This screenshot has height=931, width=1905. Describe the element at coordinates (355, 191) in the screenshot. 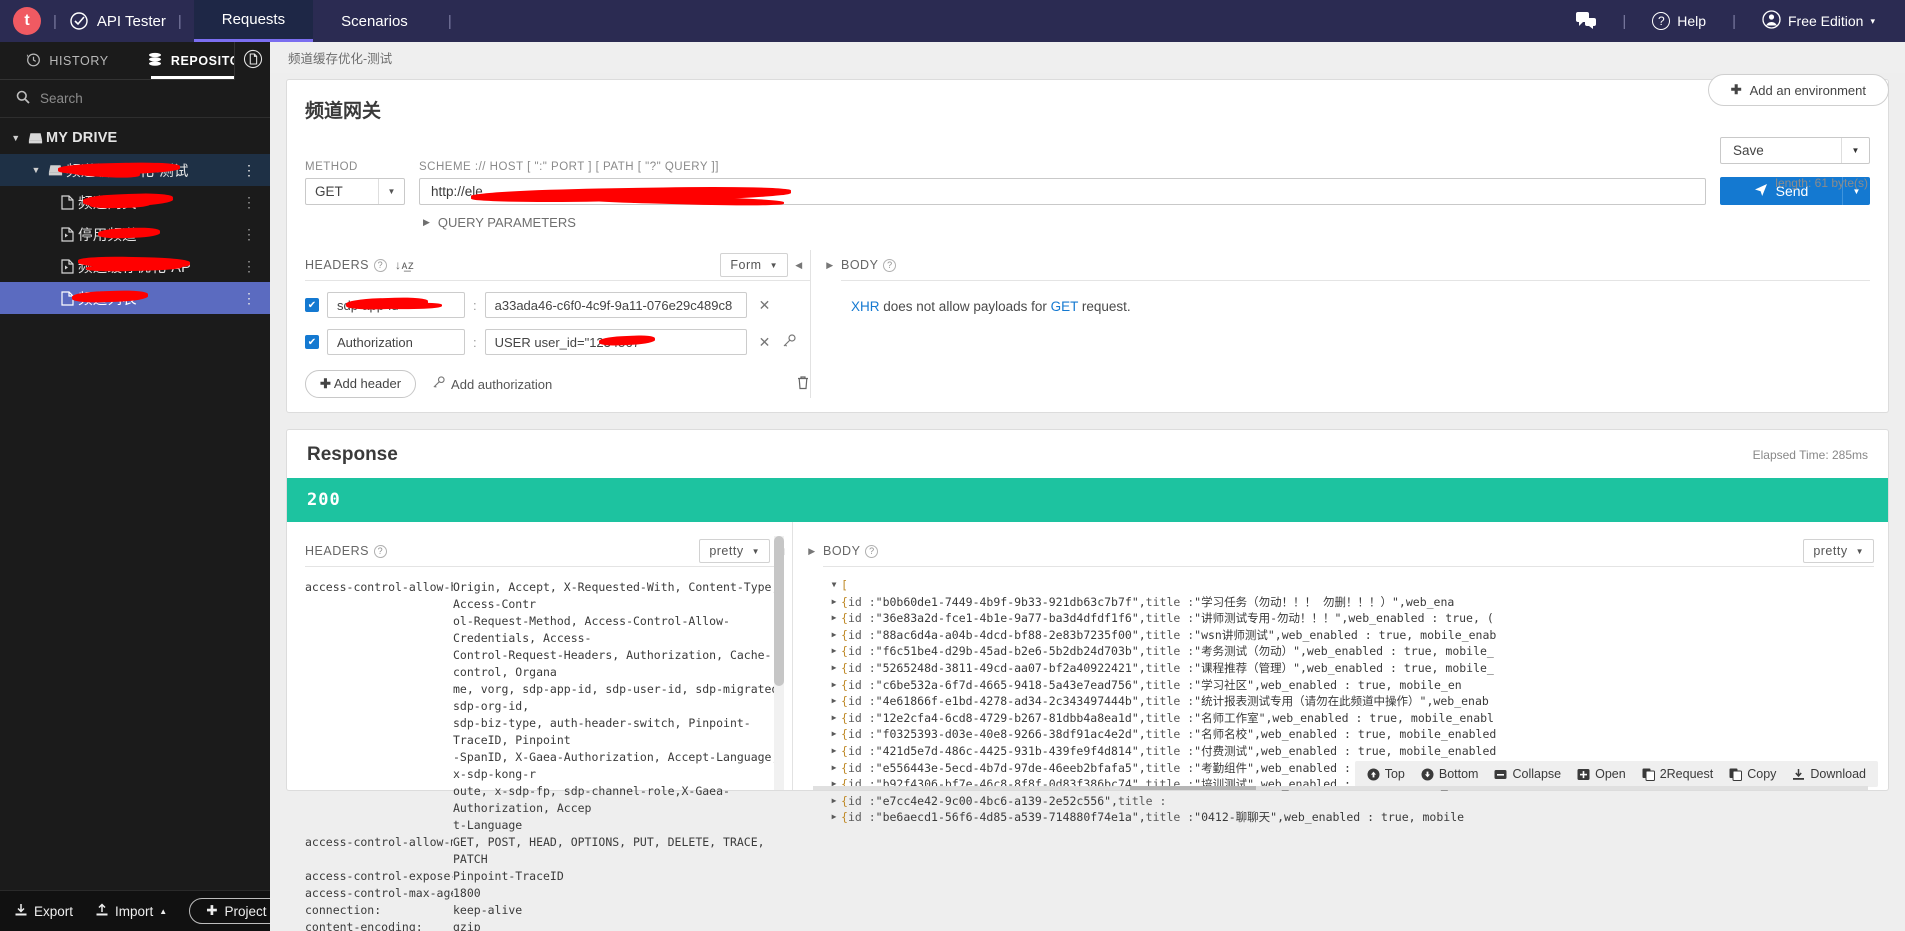

I see `method-select: GET ▼` at that location.